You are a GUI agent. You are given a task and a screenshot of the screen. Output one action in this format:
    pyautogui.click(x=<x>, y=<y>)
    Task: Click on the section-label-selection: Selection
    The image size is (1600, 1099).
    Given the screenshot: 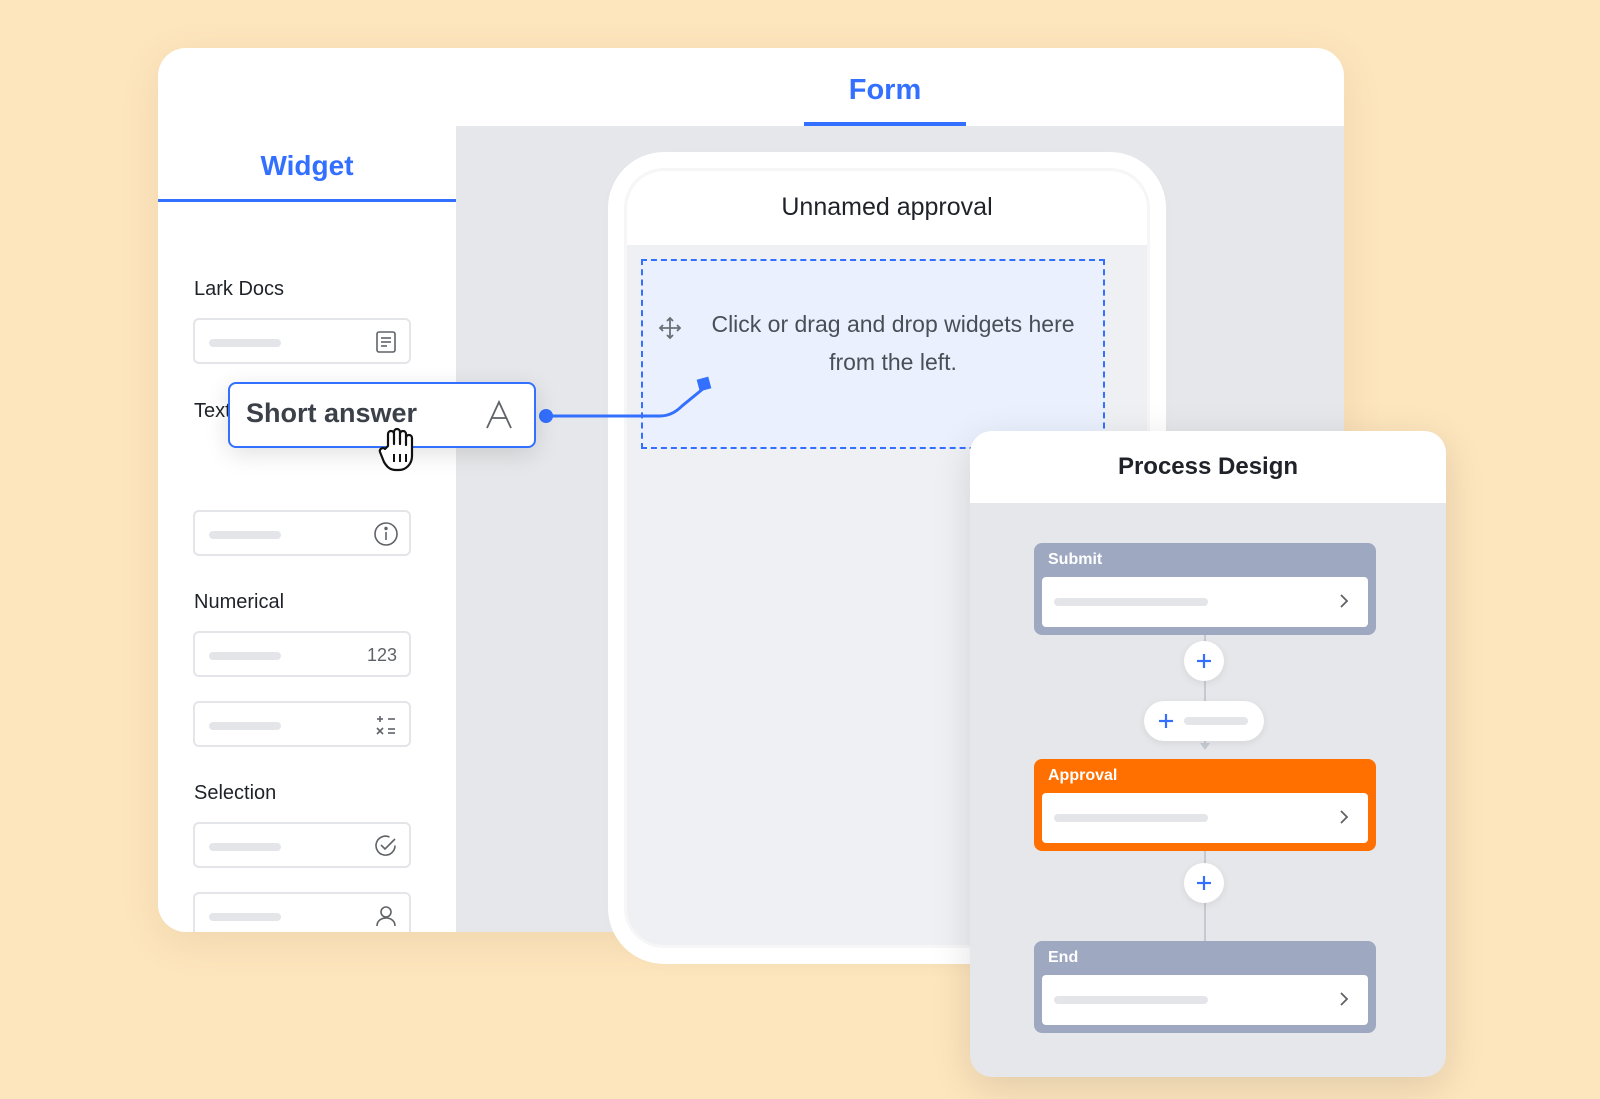 What is the action you would take?
    pyautogui.click(x=235, y=793)
    